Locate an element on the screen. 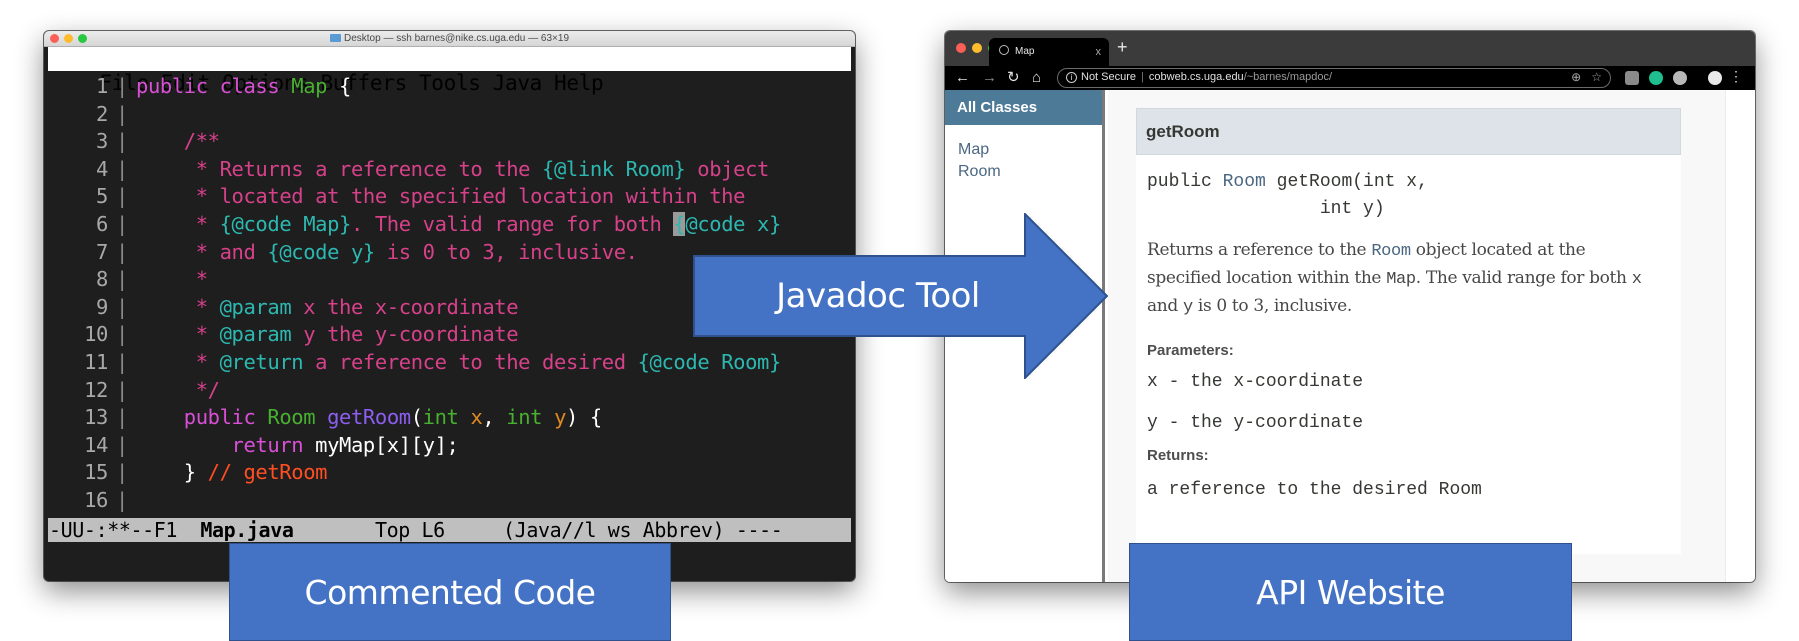 This screenshot has width=1799, height=641. globe-icon is located at coordinates (1004, 50).